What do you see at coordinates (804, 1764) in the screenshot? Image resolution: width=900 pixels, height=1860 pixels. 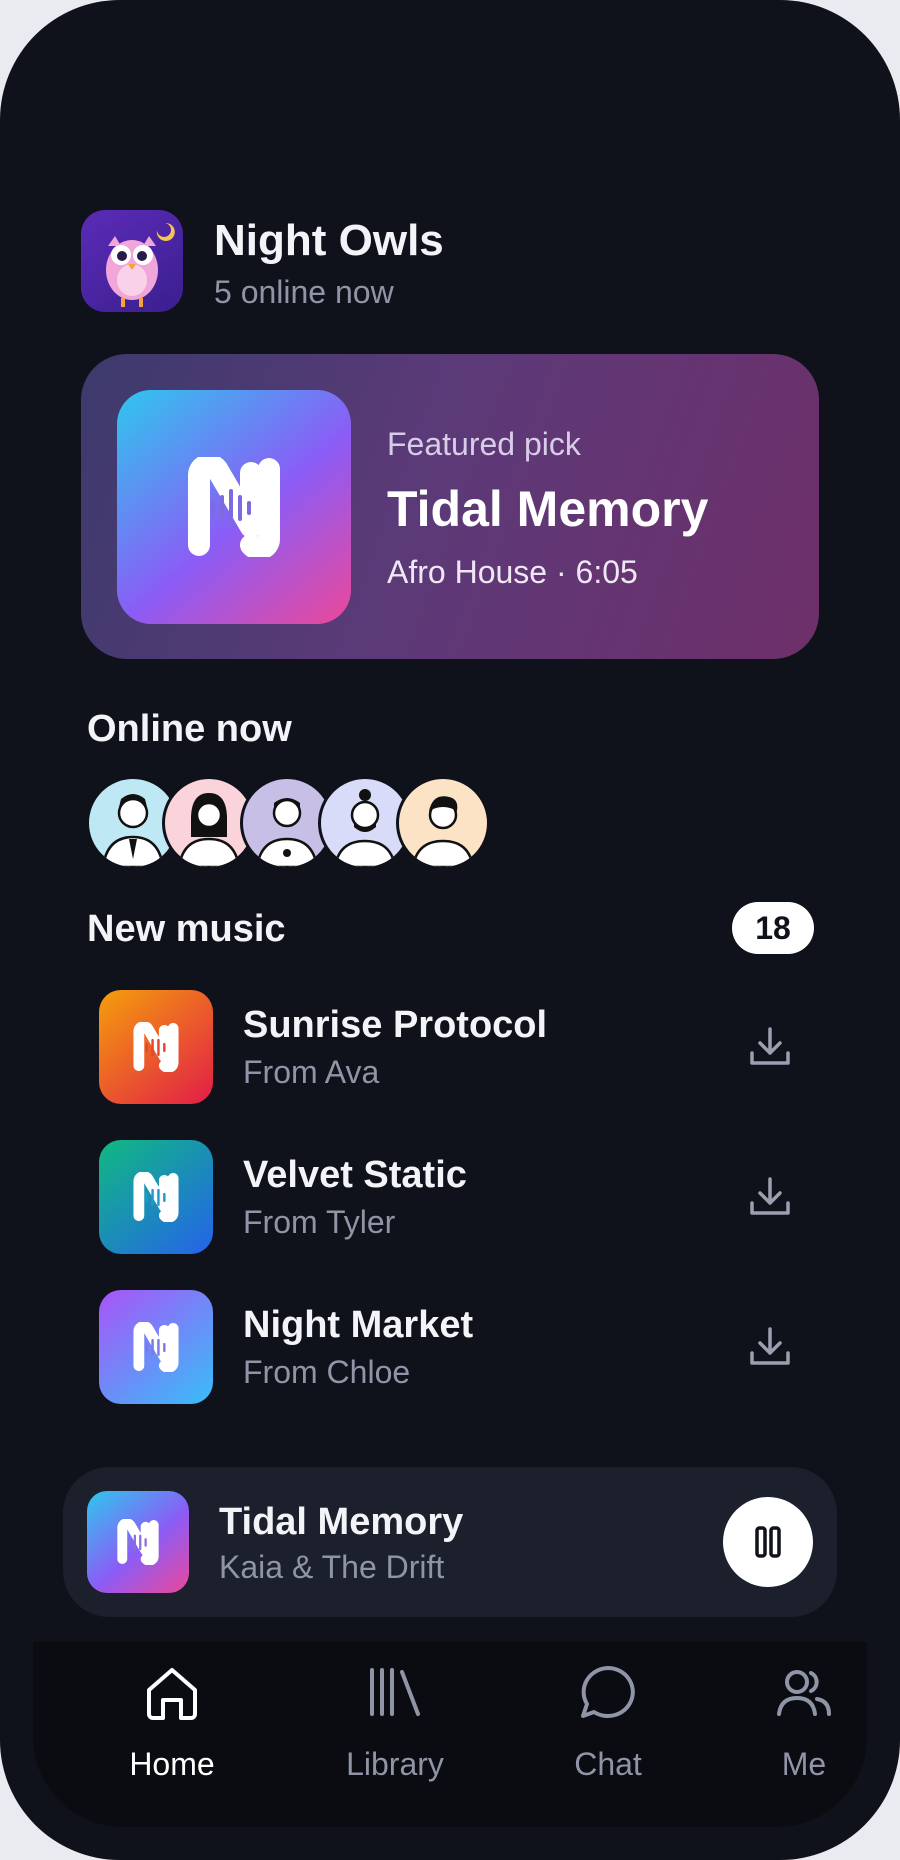 I see `tab-label: Me` at bounding box center [804, 1764].